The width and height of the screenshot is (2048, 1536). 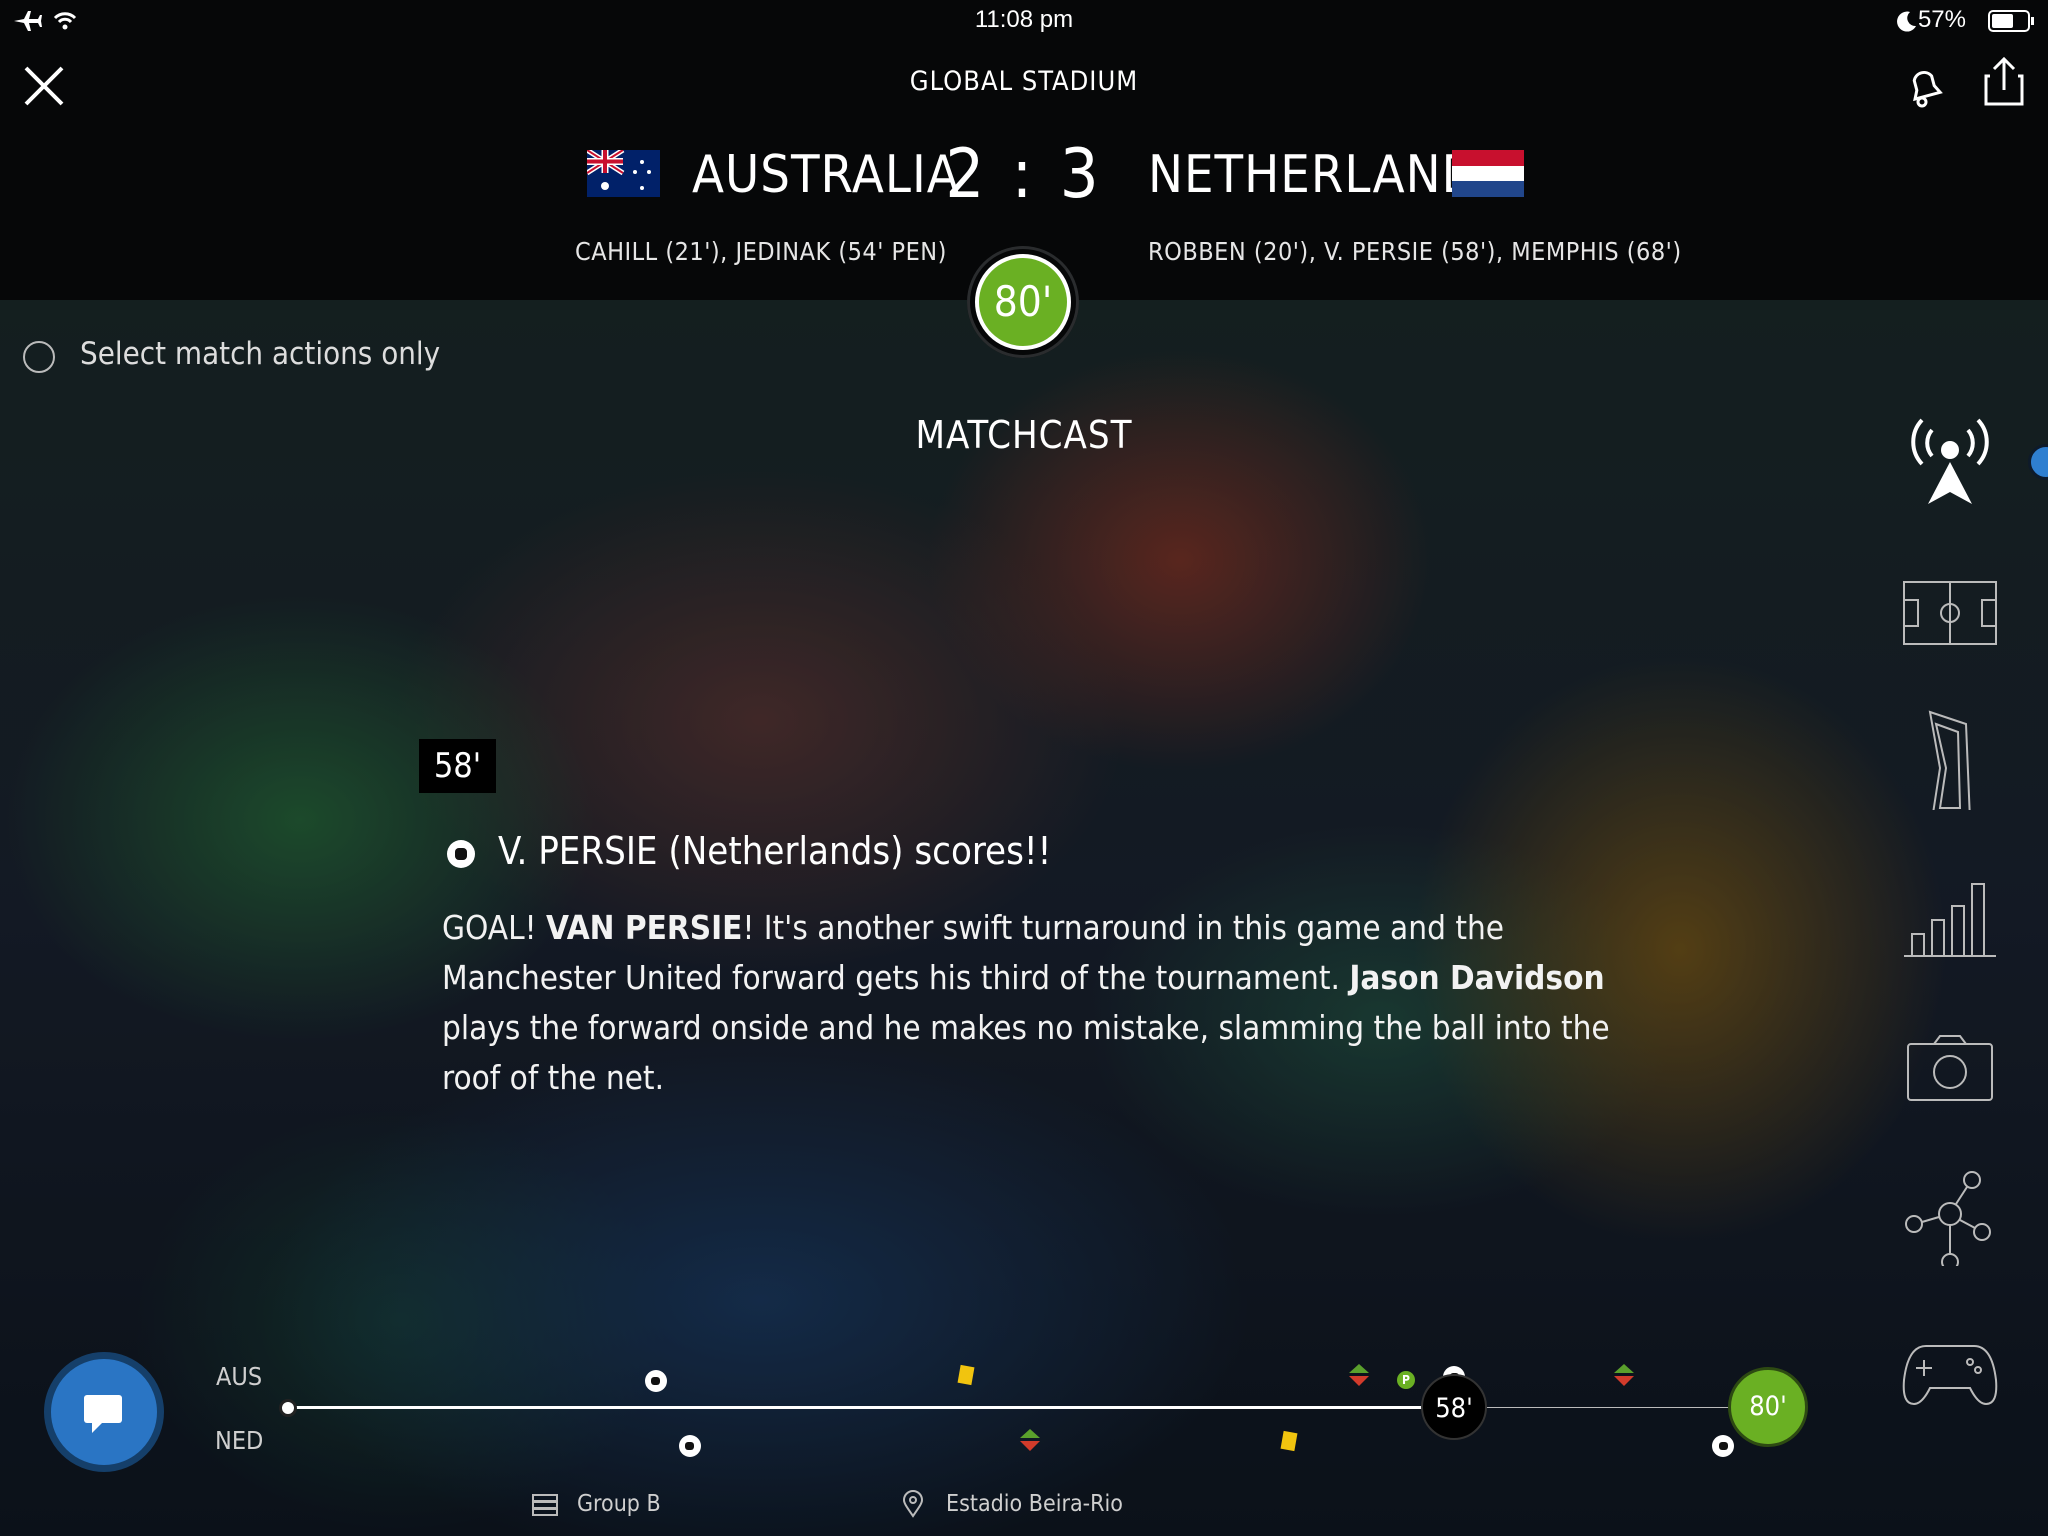 I want to click on pitch-icon, so click(x=1950, y=623).